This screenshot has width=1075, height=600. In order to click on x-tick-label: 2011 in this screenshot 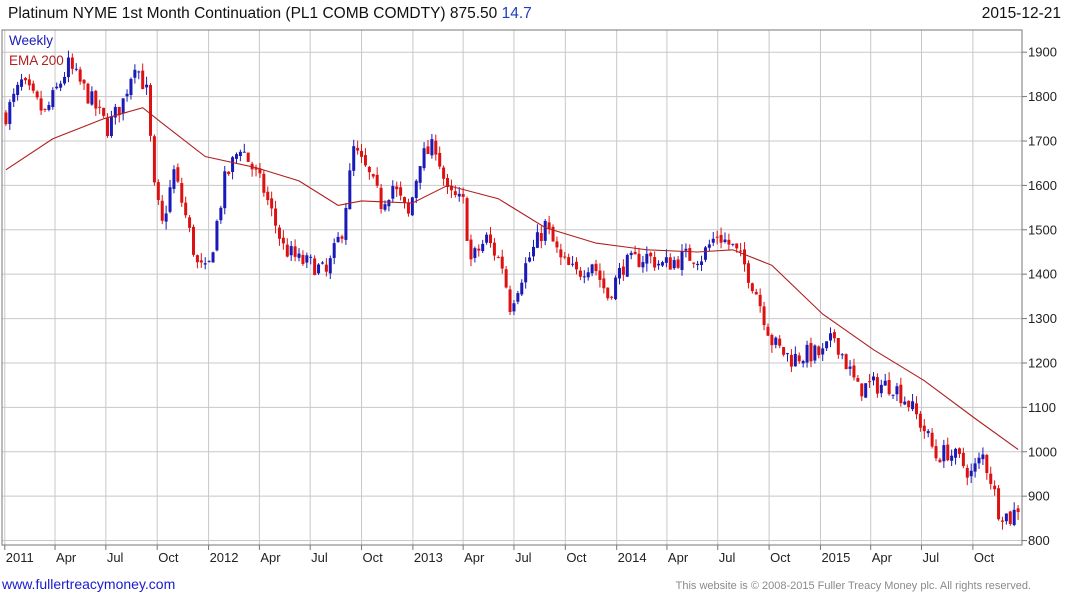, I will do `click(20, 557)`.